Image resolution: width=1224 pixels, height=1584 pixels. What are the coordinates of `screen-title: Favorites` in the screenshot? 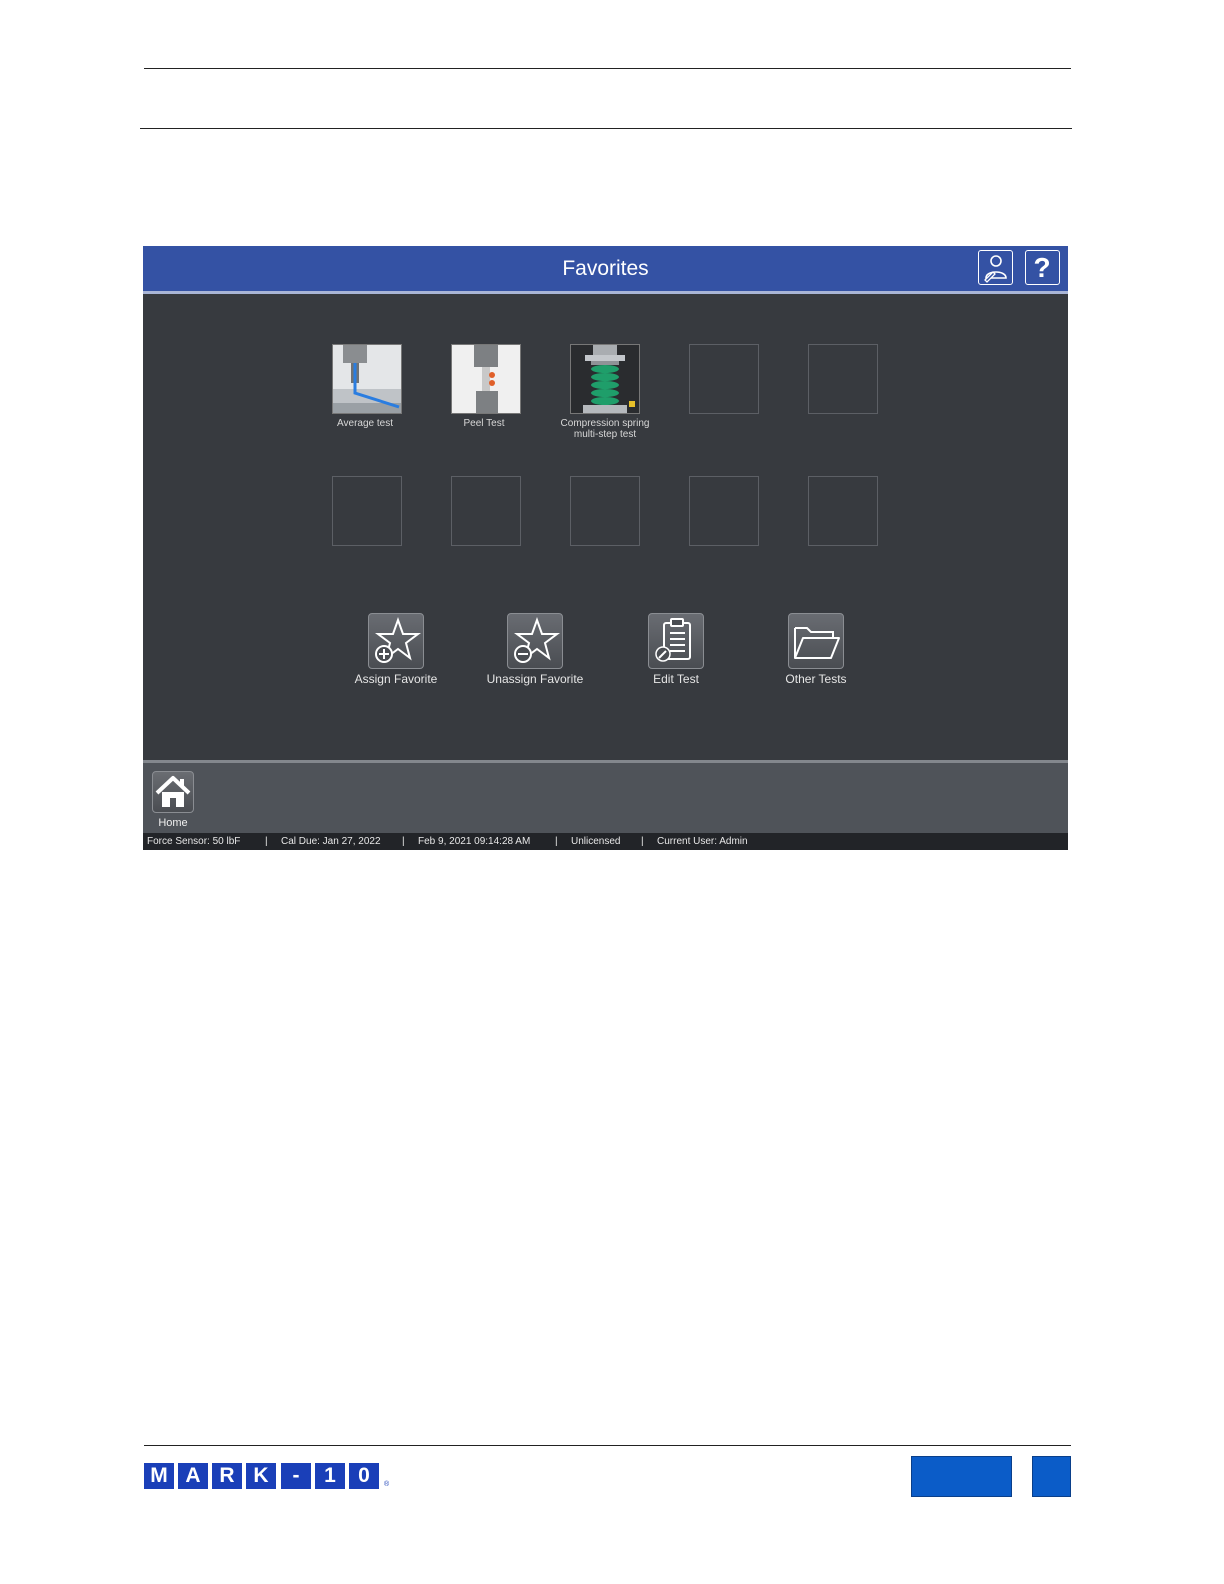 It's located at (605, 268).